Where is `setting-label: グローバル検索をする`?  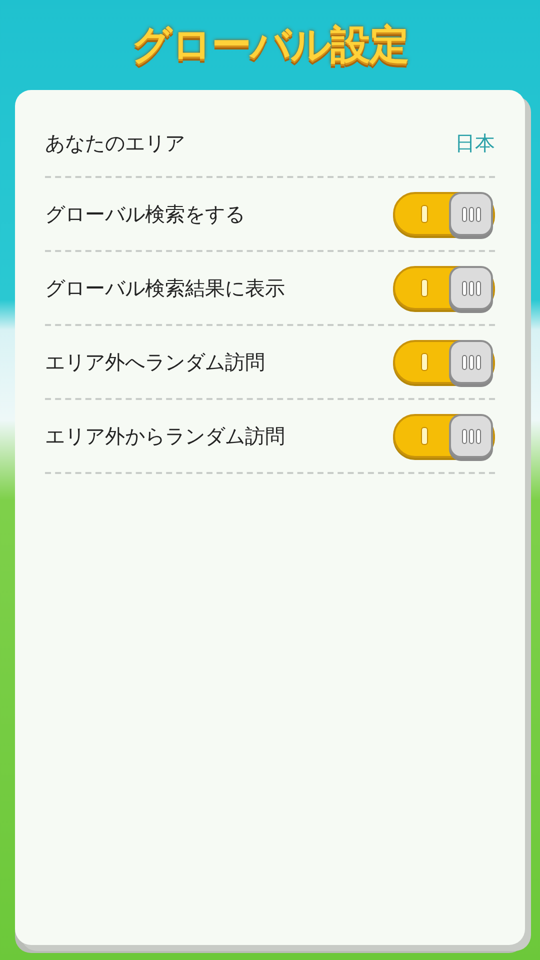 setting-label: グローバル検索をする is located at coordinates (145, 214).